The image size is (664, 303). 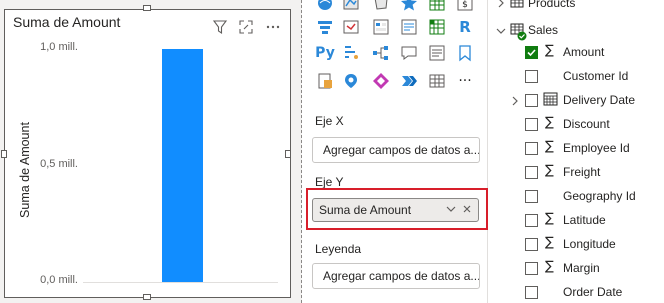 I want to click on field-name: Geography Id, so click(x=599, y=196).